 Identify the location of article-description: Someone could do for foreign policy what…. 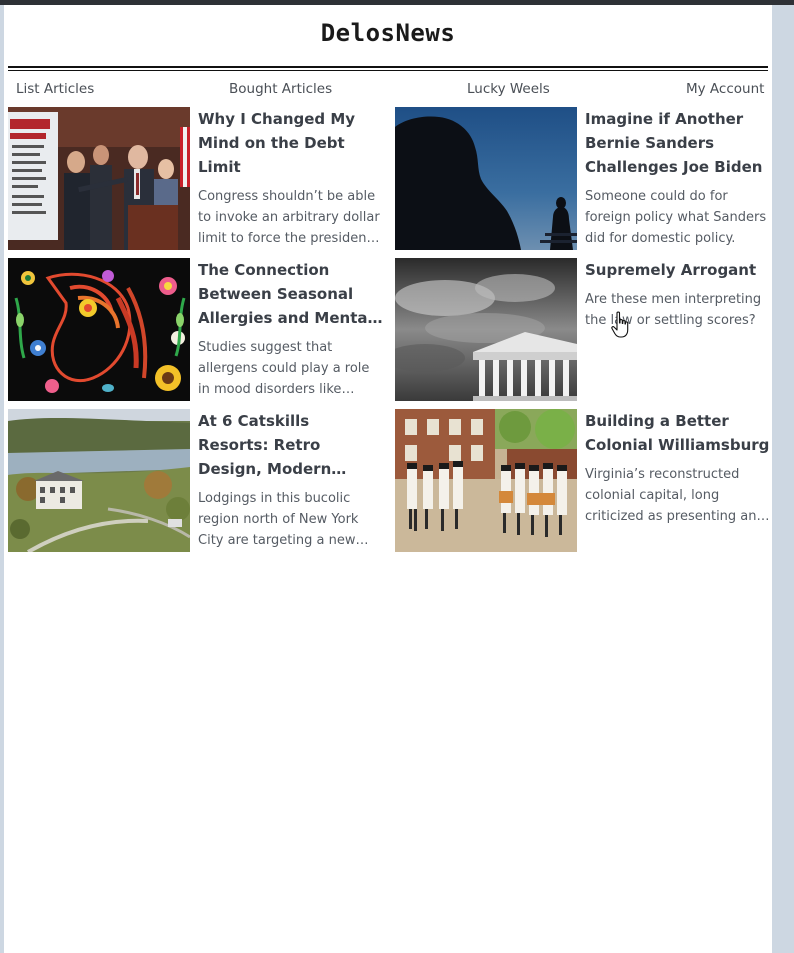
(676, 217).